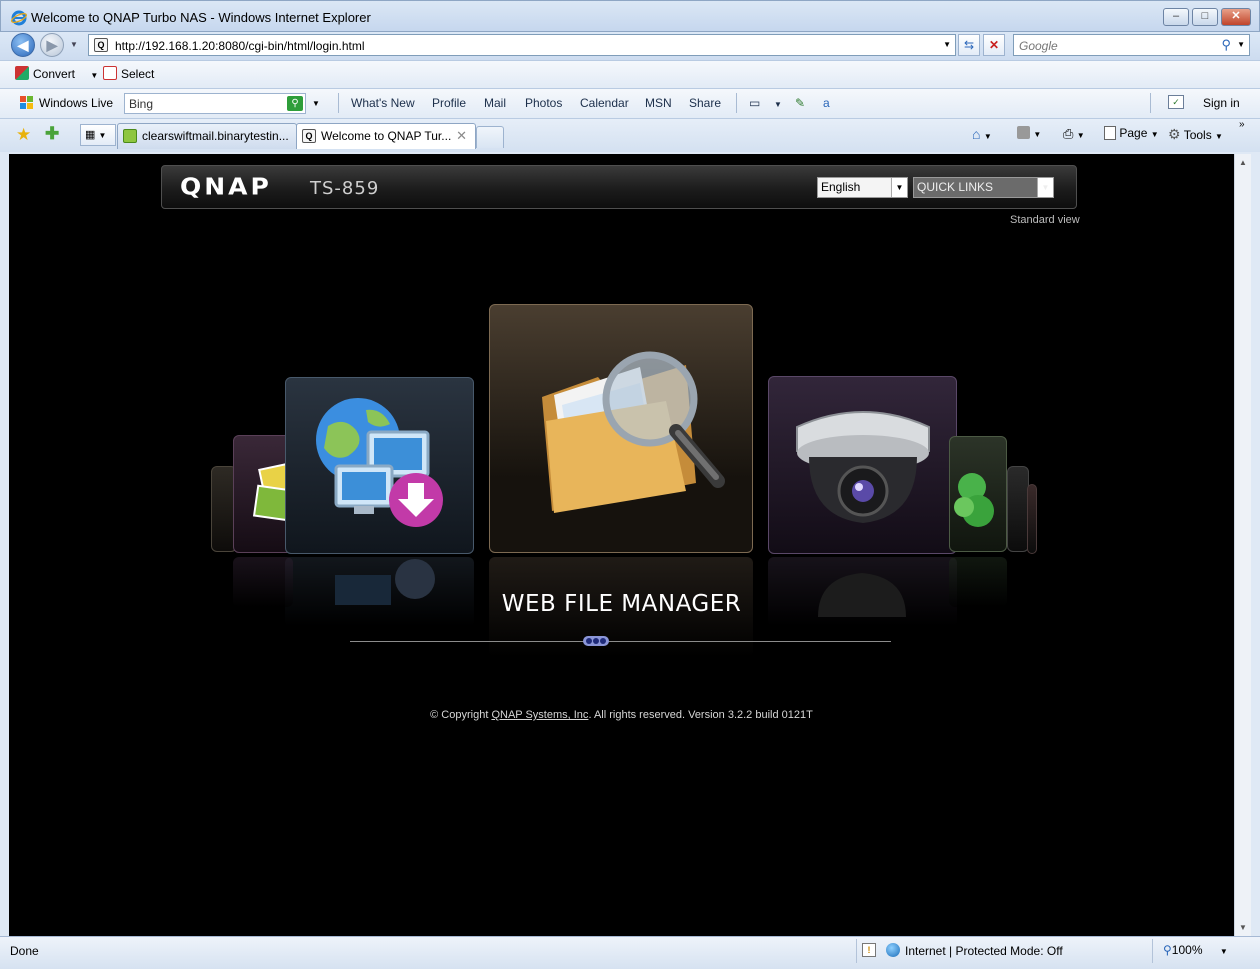 The image size is (1260, 969). I want to click on quick-links-select-value: QUICK LINKS, so click(955, 187).